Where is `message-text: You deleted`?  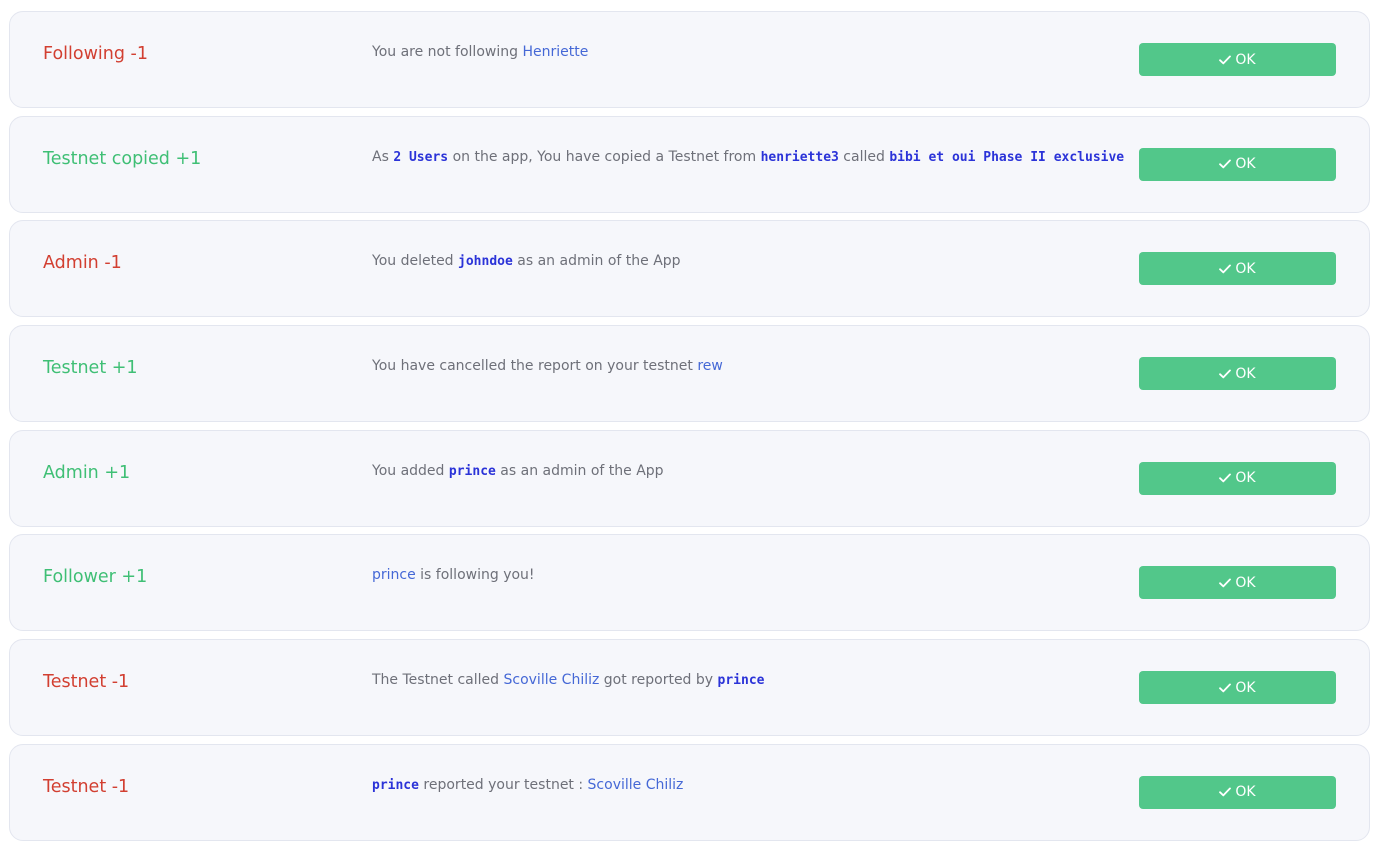
message-text: You deleted is located at coordinates (415, 261).